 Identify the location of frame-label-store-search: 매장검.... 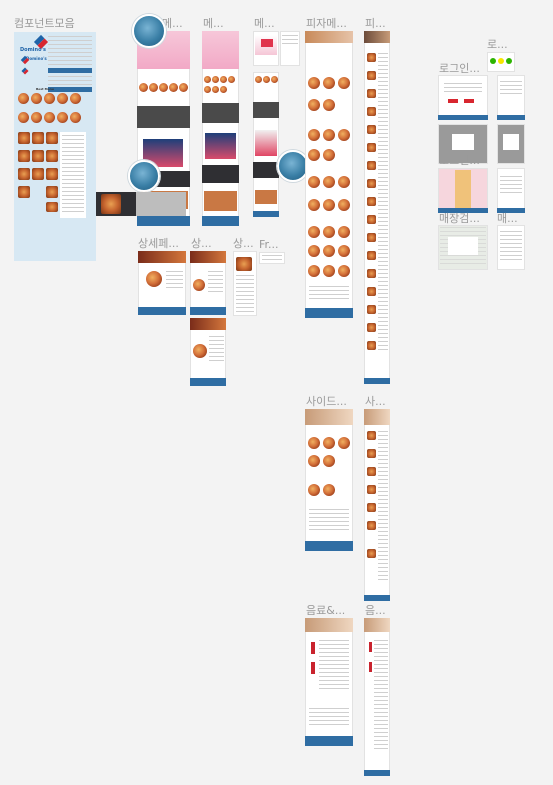
(459, 218).